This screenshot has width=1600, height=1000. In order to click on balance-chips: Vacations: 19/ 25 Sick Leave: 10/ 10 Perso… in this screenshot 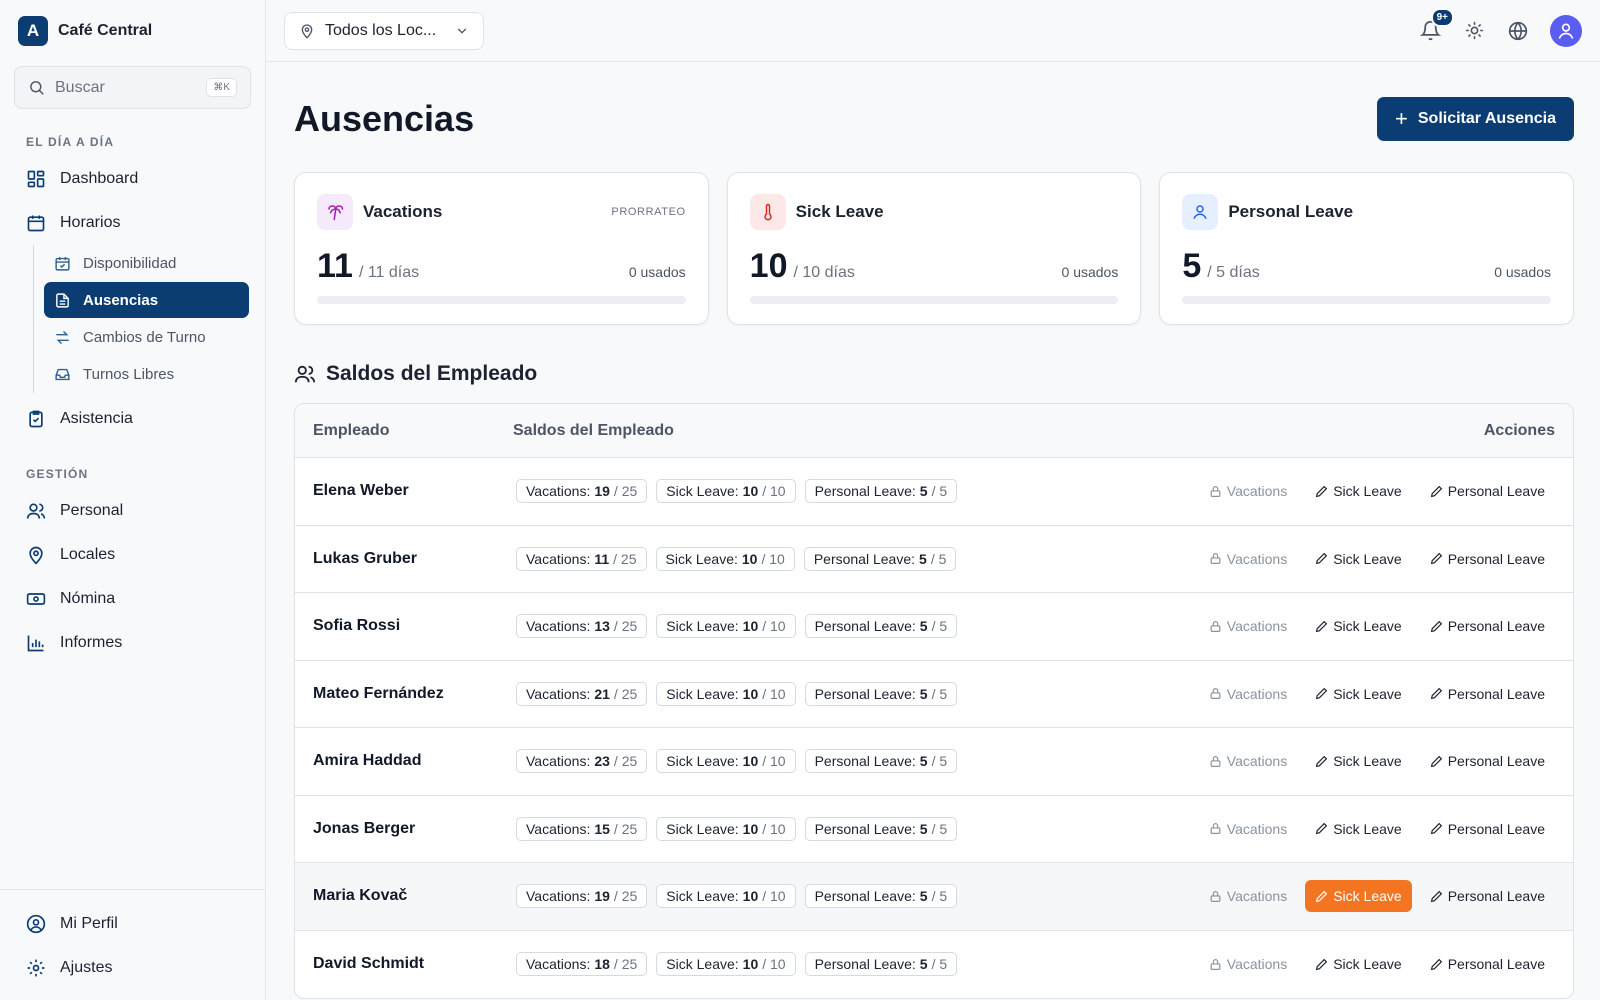, I will do `click(857, 491)`.